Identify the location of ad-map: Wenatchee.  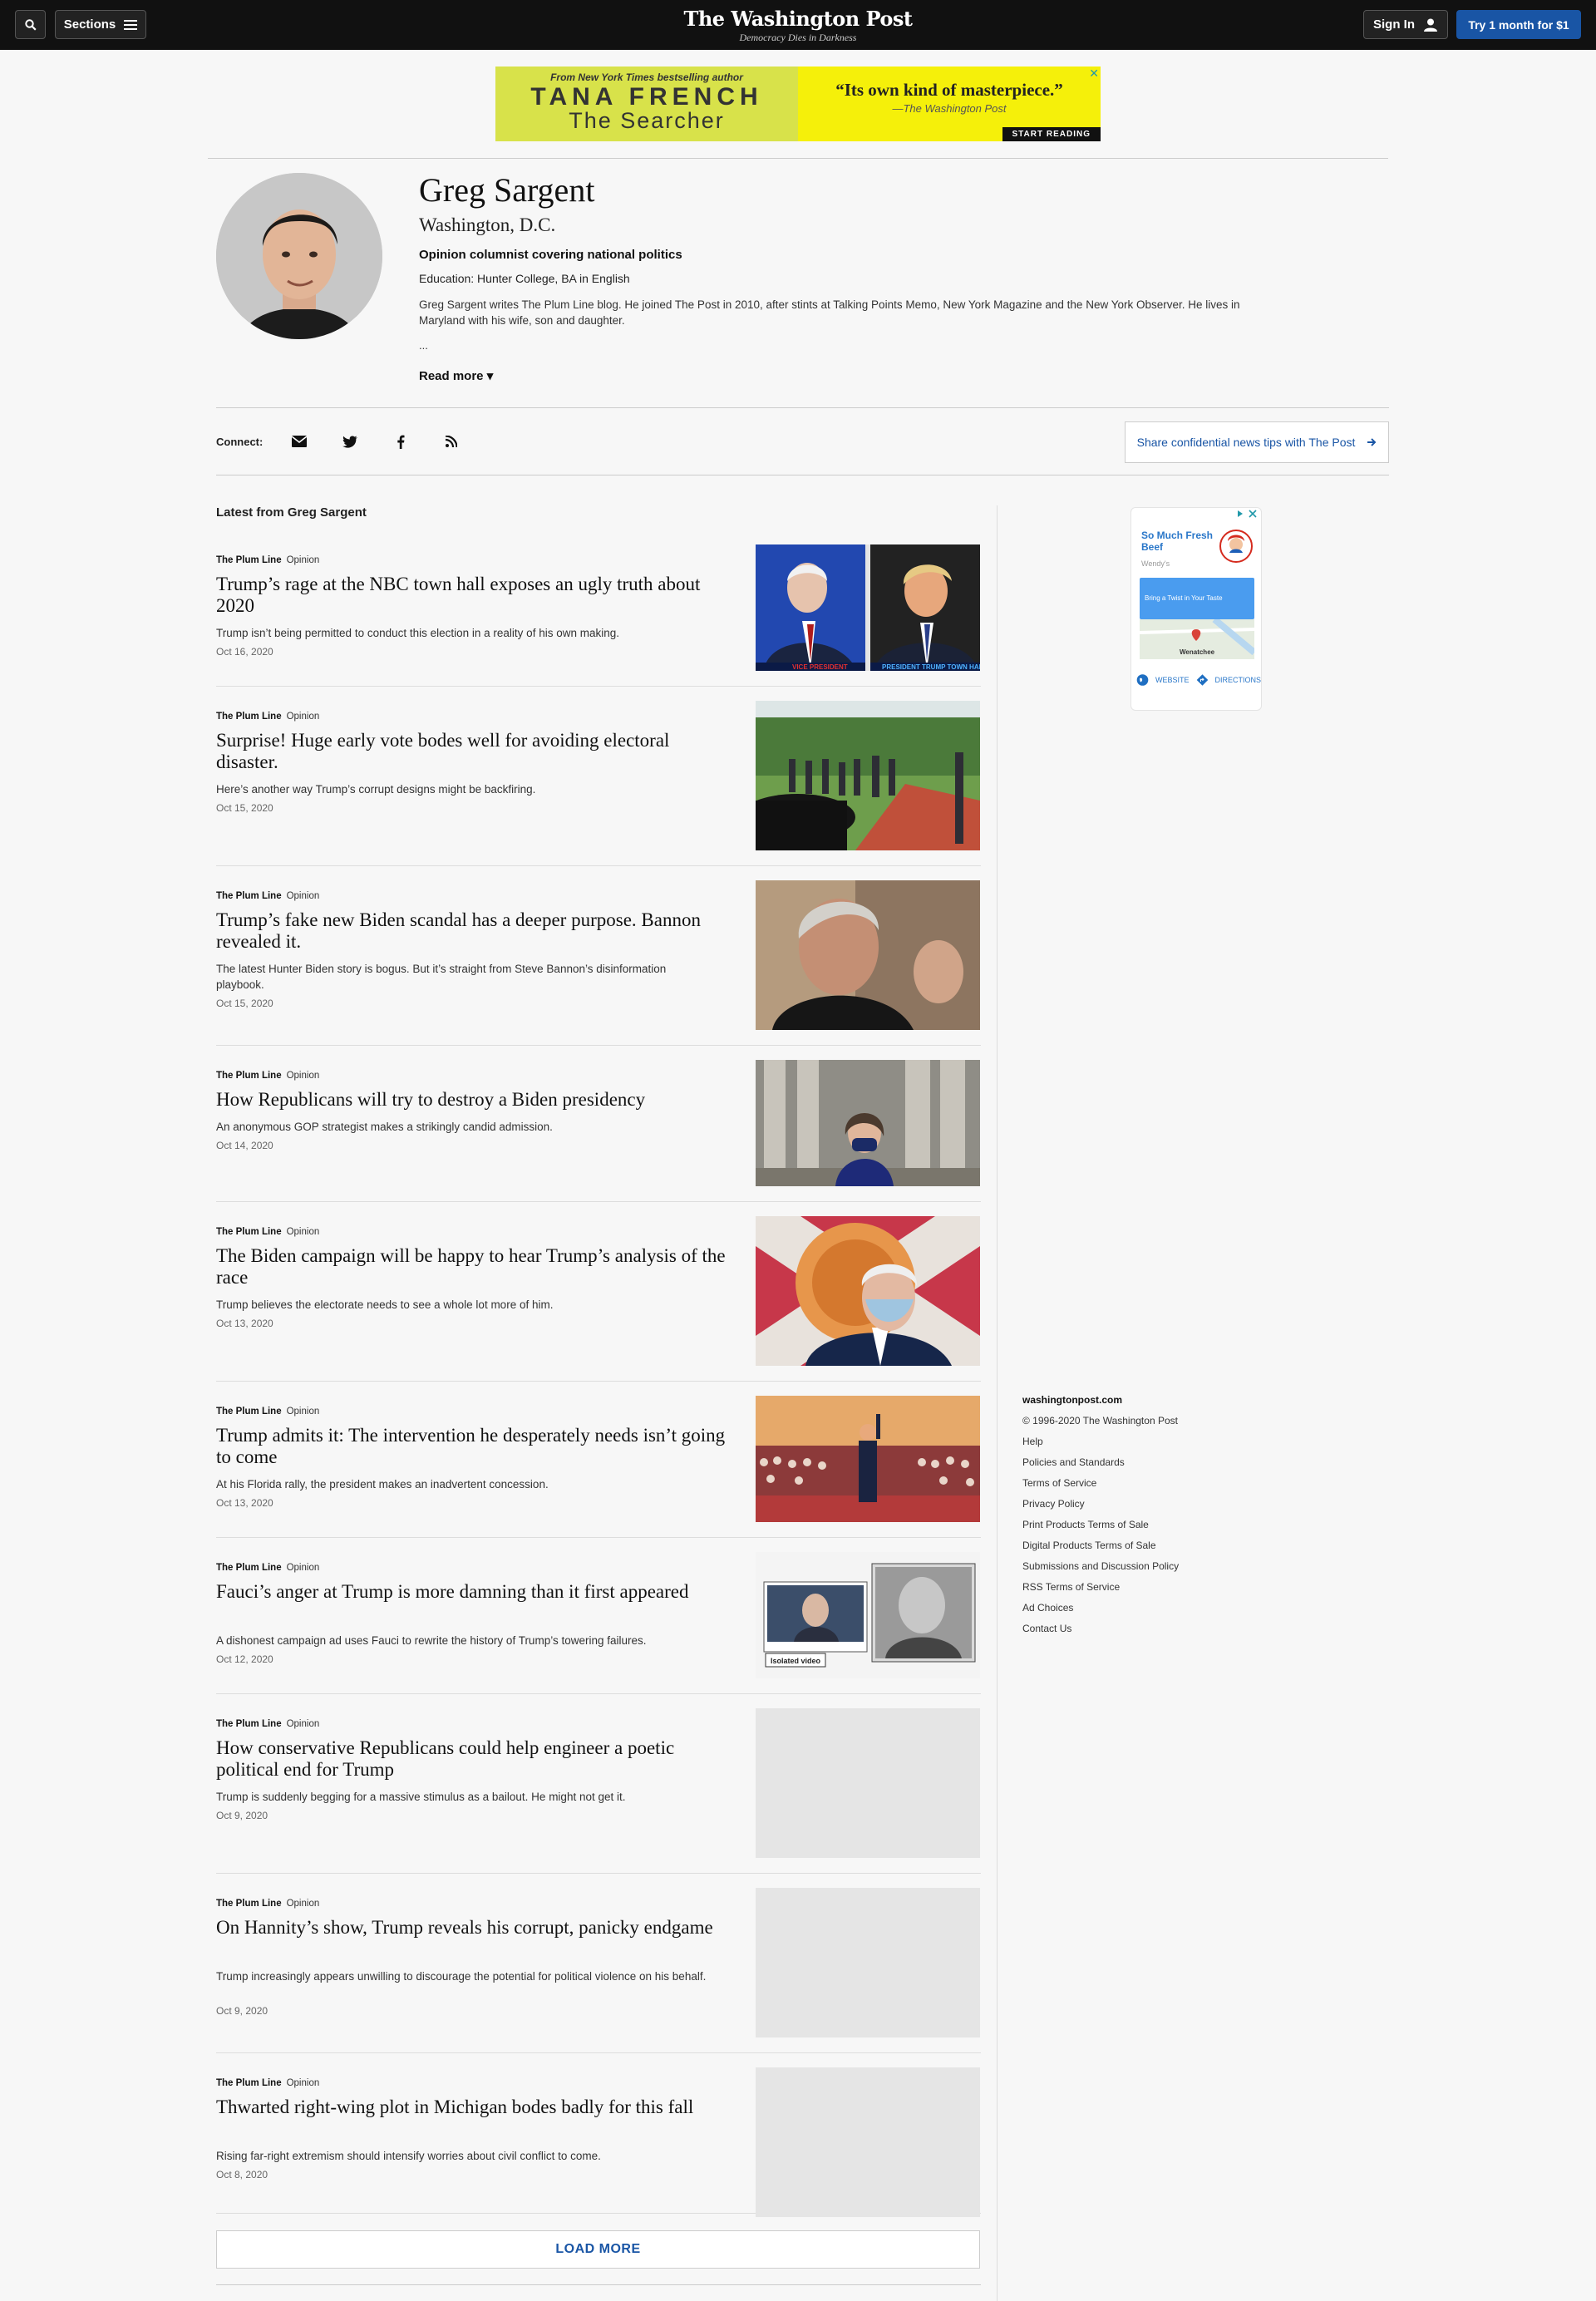
(1198, 637).